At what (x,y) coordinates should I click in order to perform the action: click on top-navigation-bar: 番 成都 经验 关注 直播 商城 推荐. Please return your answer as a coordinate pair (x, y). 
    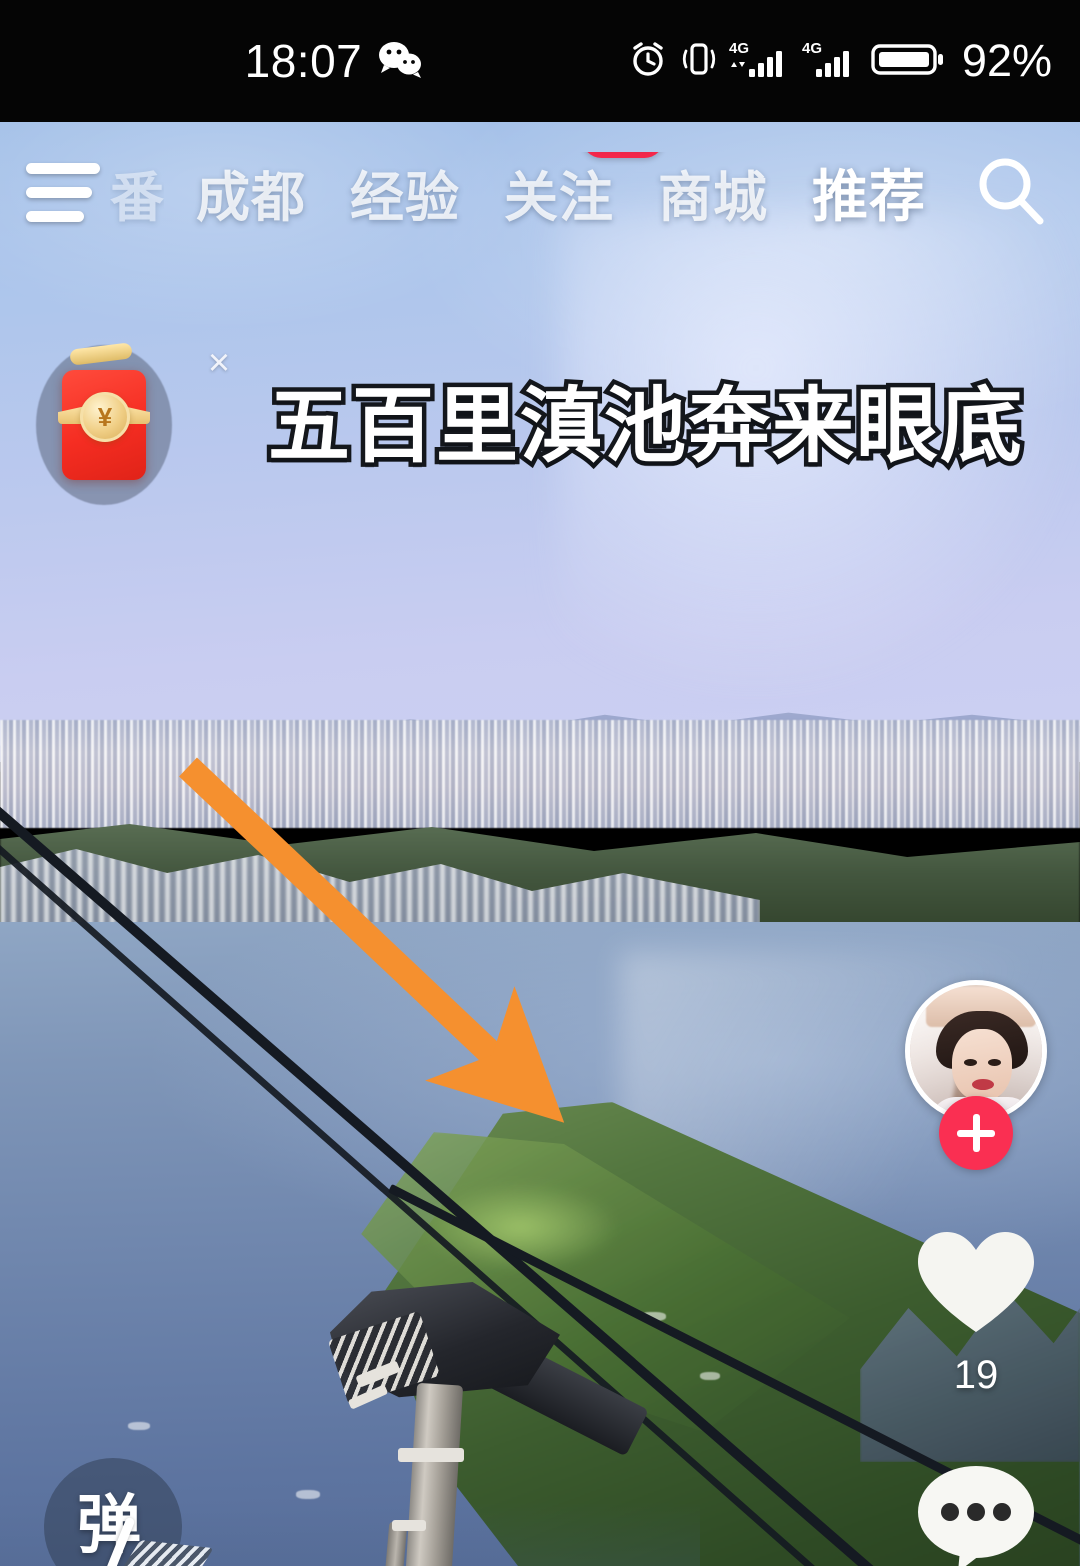
    Looking at the image, I should click on (540, 192).